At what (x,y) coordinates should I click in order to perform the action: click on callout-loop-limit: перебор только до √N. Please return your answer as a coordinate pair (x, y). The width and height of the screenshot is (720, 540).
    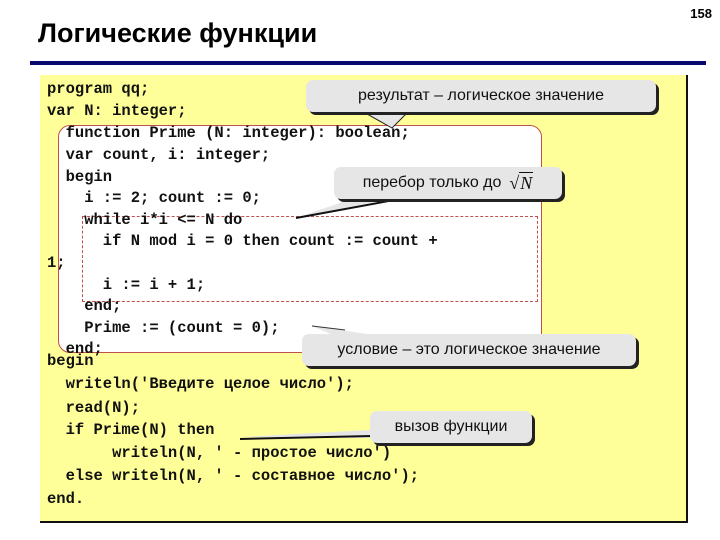
    Looking at the image, I should click on (448, 183).